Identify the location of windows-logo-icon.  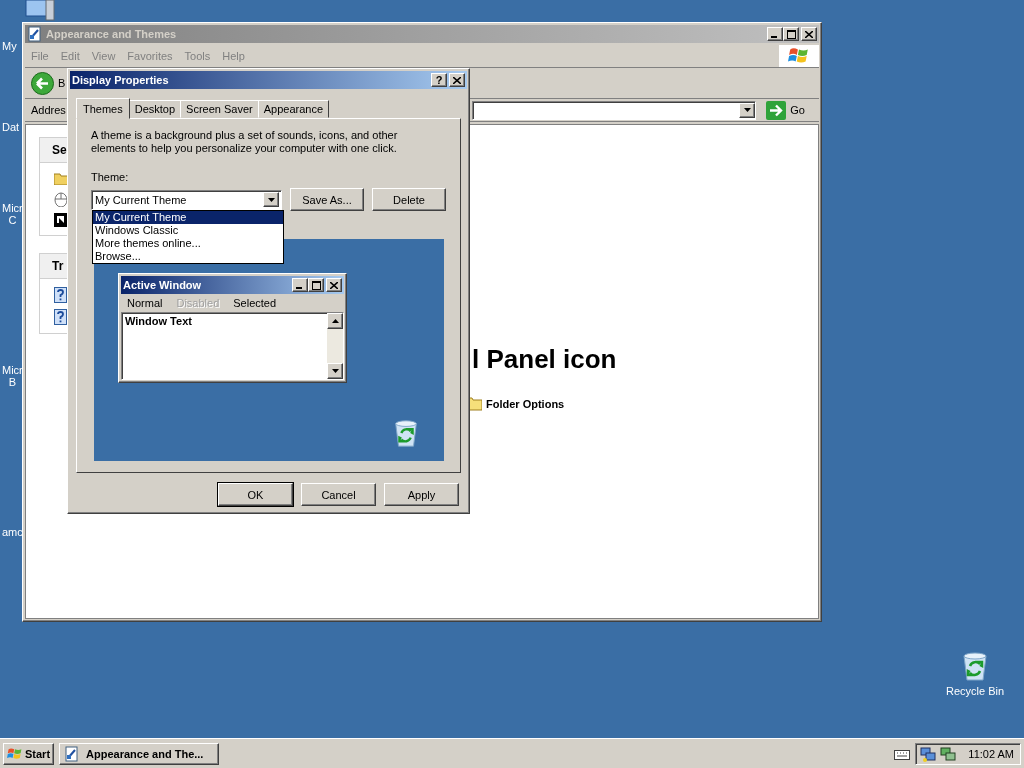
(15, 753).